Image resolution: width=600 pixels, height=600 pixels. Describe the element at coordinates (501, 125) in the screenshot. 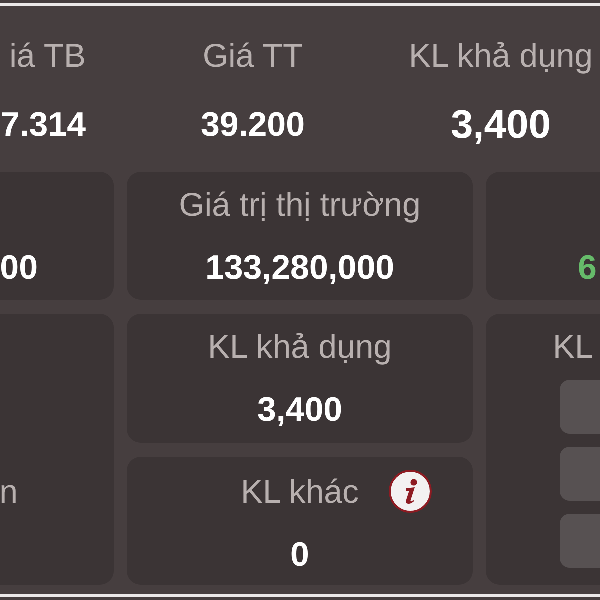

I see `summary-value: 3,400` at that location.